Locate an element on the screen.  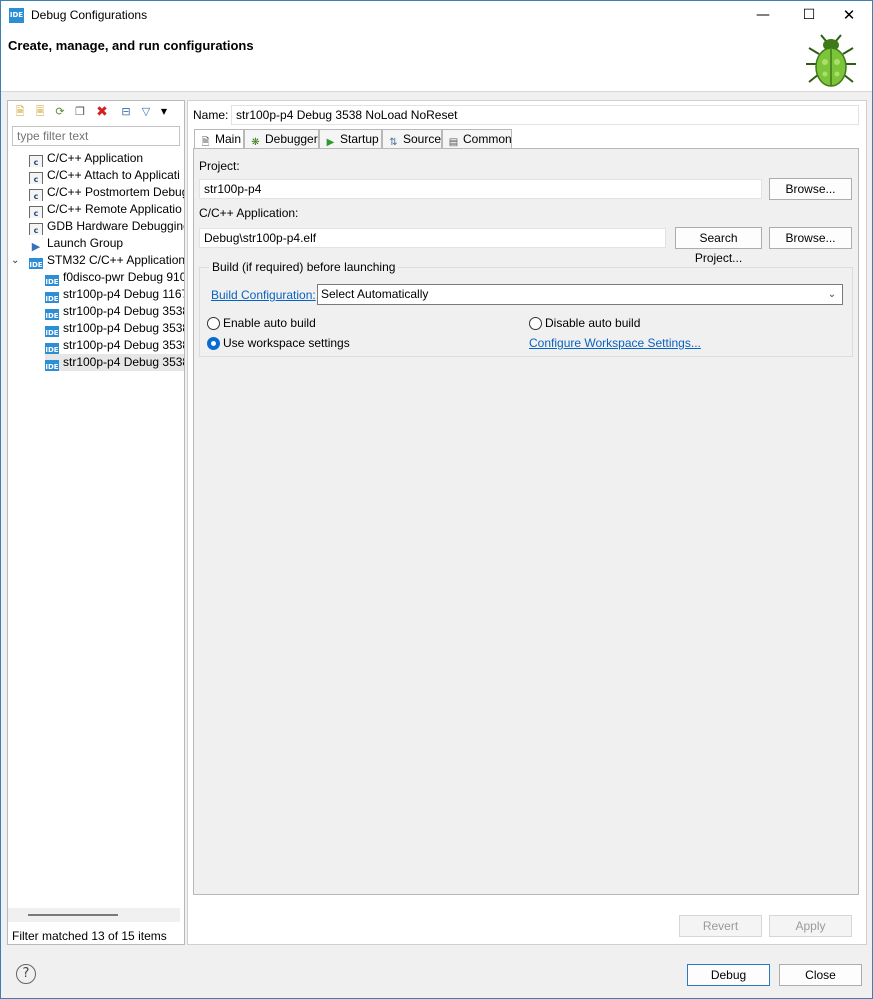
disable-auto-build-radio is located at coordinates (535, 323).